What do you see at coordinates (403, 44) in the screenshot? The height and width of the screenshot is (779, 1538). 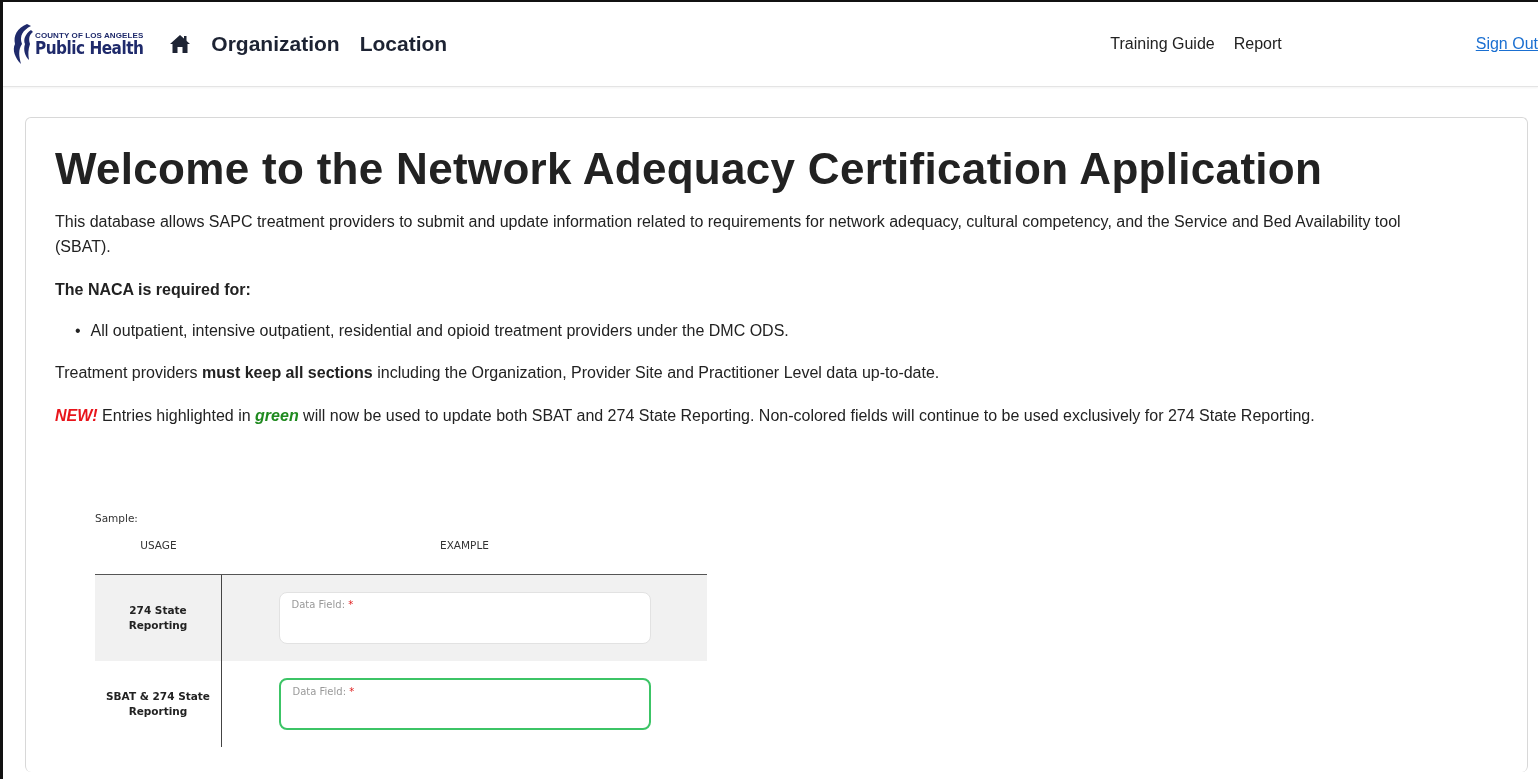 I see `nav-link: Location` at bounding box center [403, 44].